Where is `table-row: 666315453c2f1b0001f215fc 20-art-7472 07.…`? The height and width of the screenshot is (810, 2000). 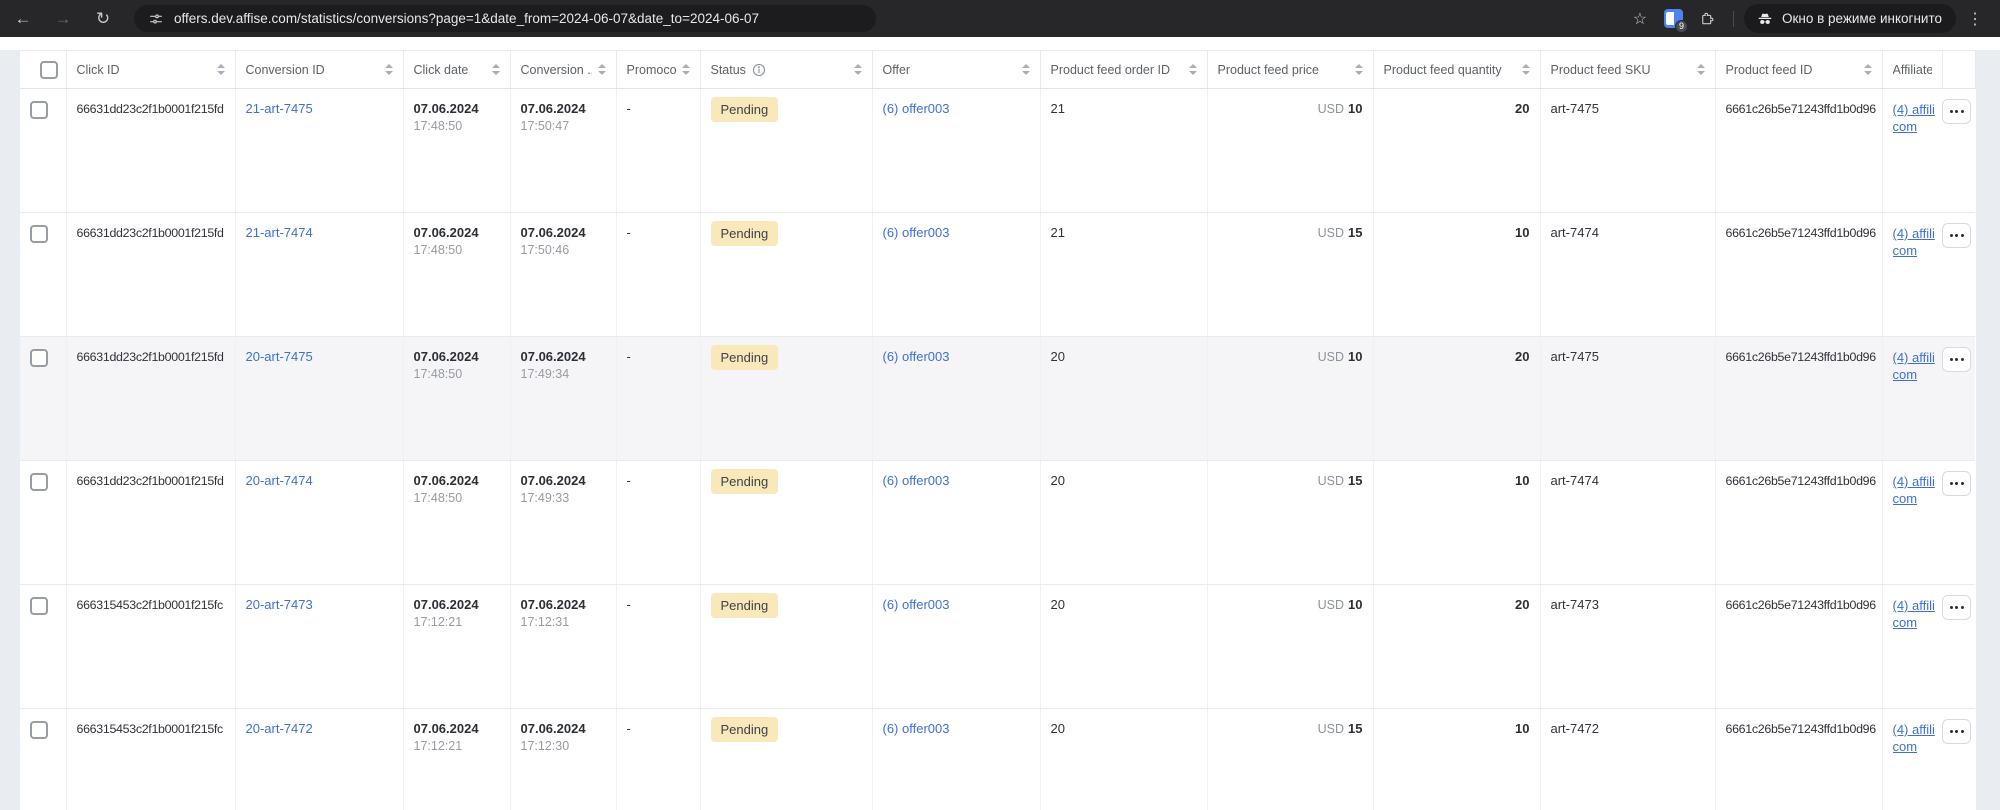 table-row: 666315453c2f1b0001f215fc 20-art-7472 07.… is located at coordinates (997, 759).